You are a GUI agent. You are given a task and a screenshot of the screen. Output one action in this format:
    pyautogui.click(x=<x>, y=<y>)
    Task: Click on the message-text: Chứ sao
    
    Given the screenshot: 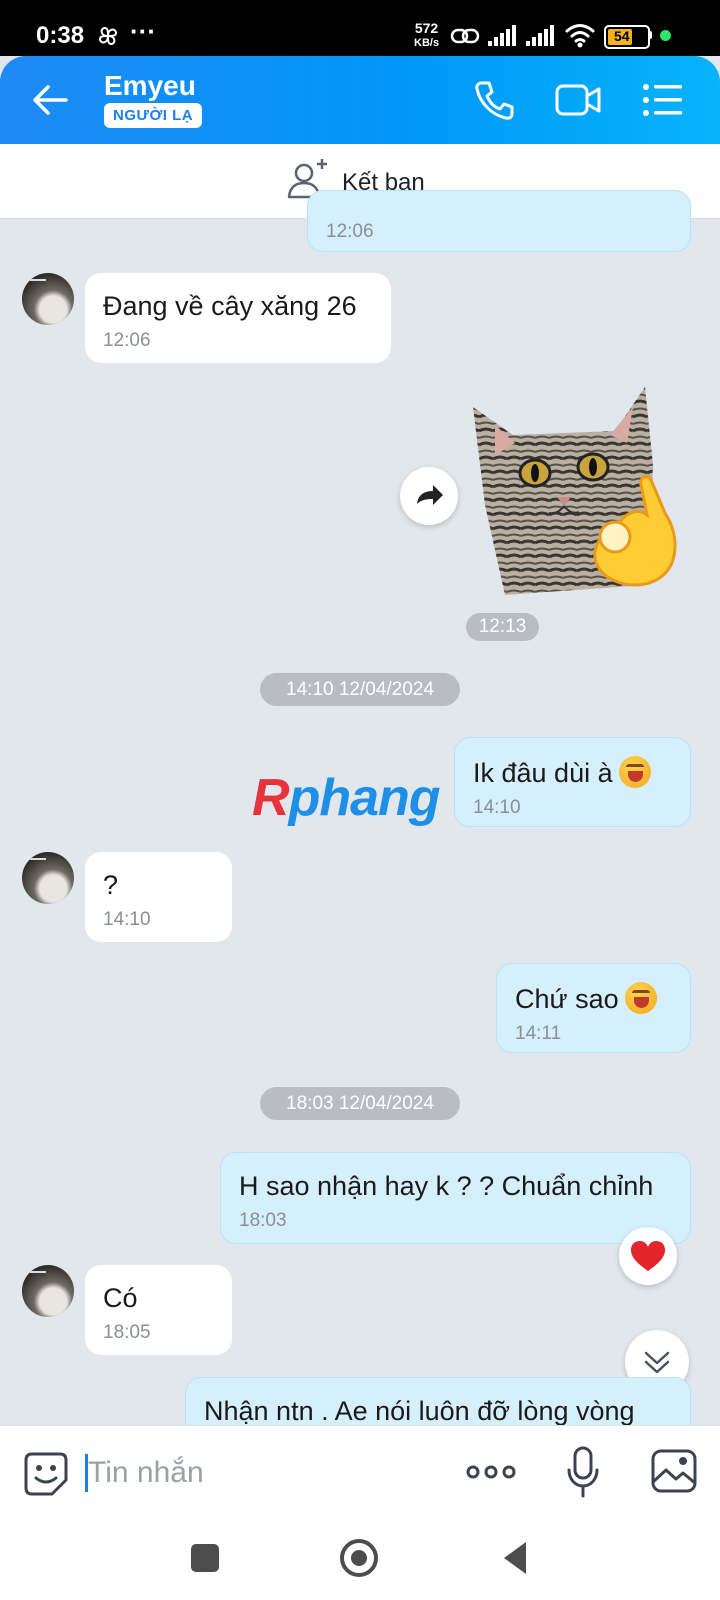 What is the action you would take?
    pyautogui.click(x=567, y=999)
    